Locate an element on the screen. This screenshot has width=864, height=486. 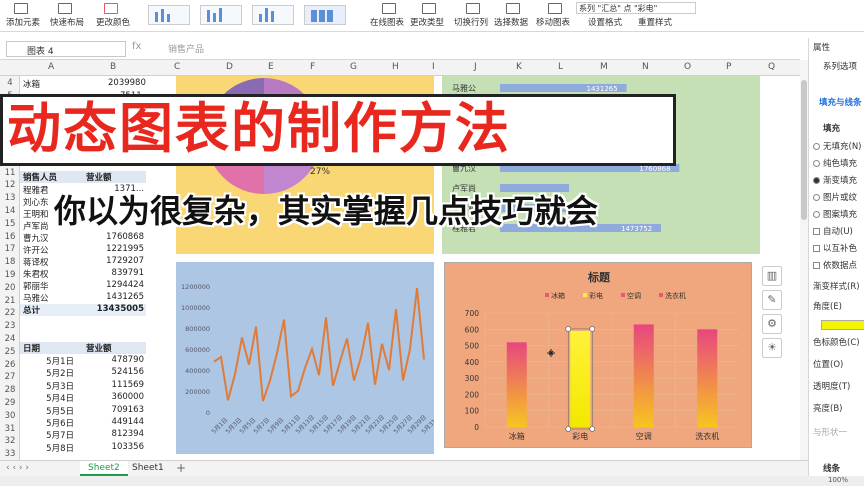
fill-option: 无填充(N) is located at coordinates (837, 146).